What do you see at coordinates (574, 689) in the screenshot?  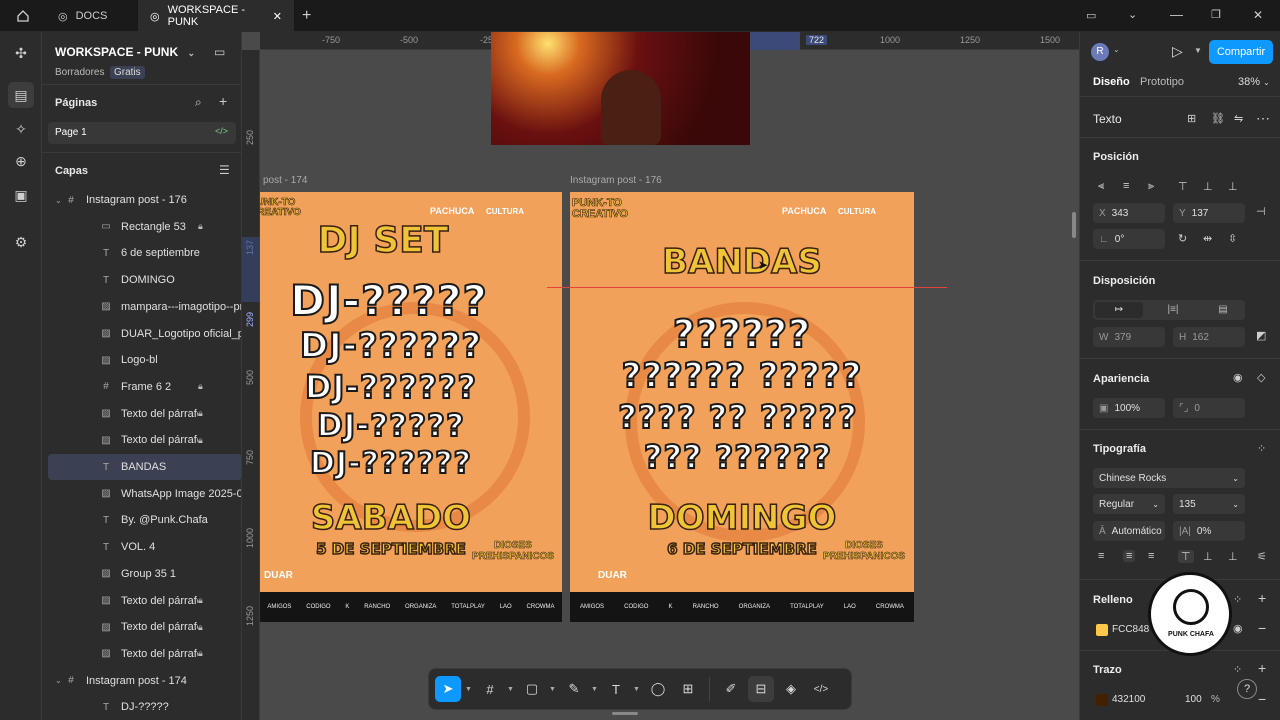 I see `pen-tool-icon: ✎` at bounding box center [574, 689].